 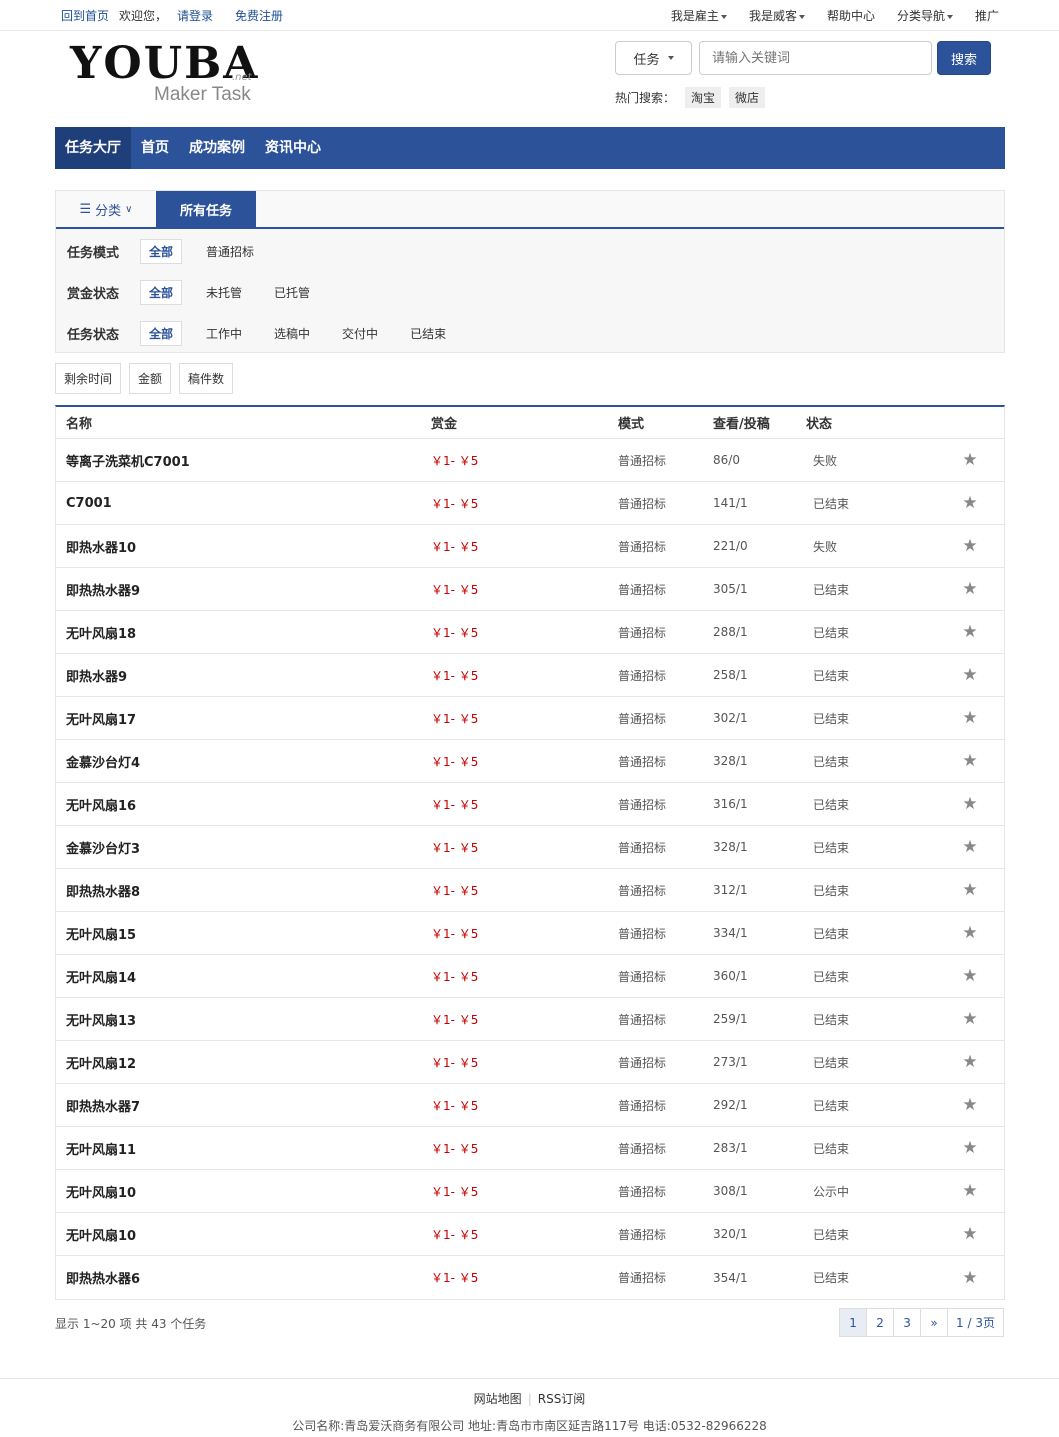 What do you see at coordinates (224, 292) in the screenshot?
I see `filter-option: 未托管` at bounding box center [224, 292].